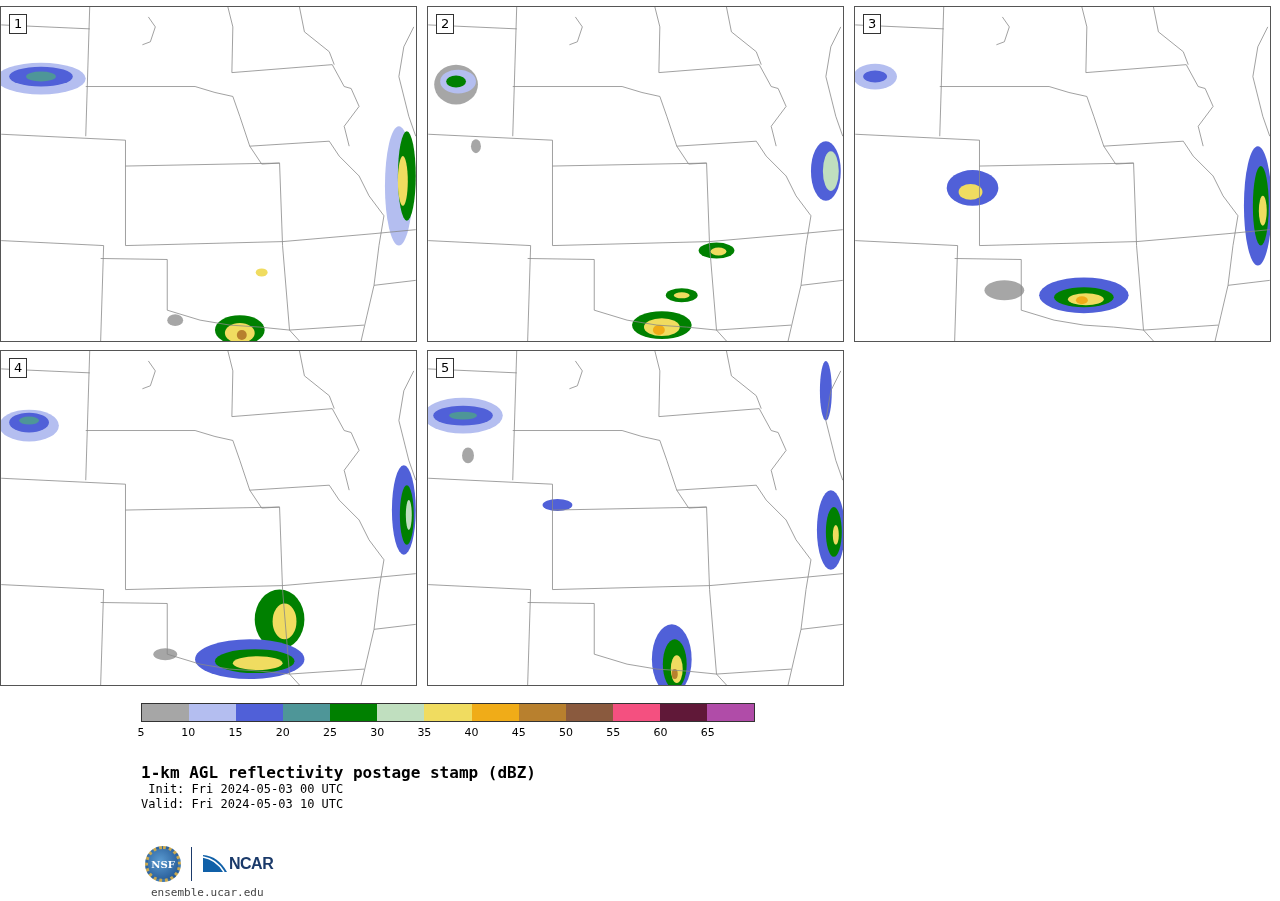  I want to click on scale-tick-label: 35, so click(424, 733).